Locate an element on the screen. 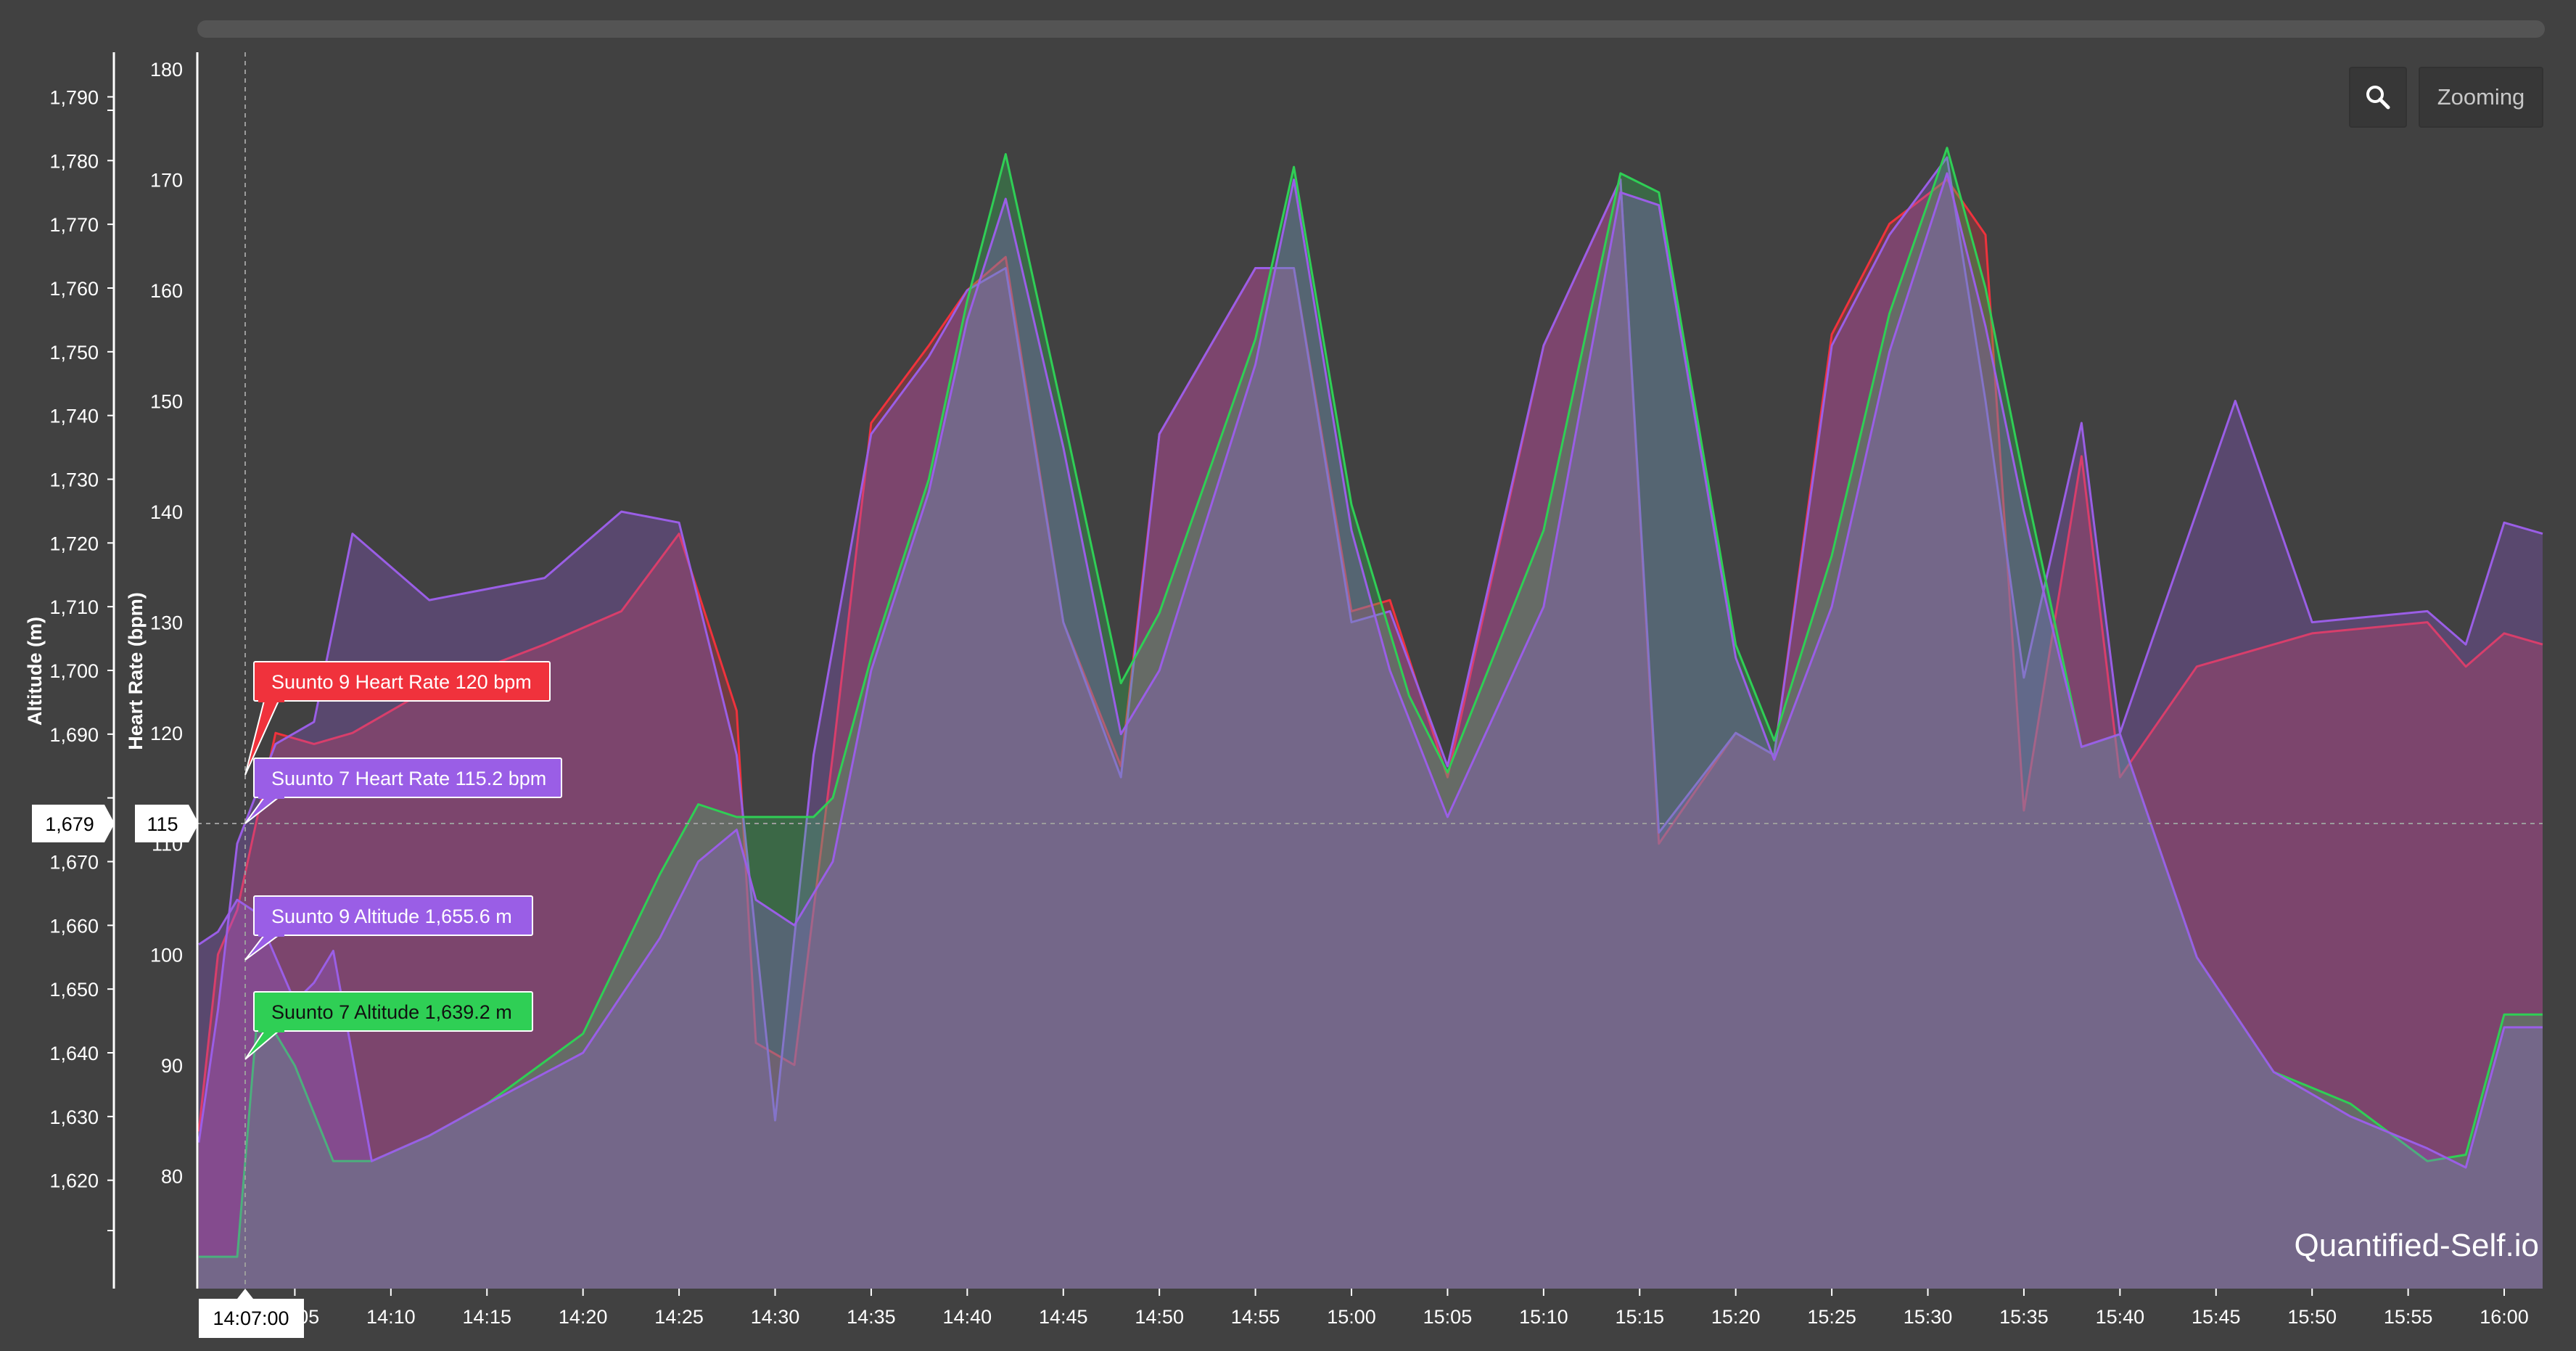  magnifier-icon is located at coordinates (2378, 98).